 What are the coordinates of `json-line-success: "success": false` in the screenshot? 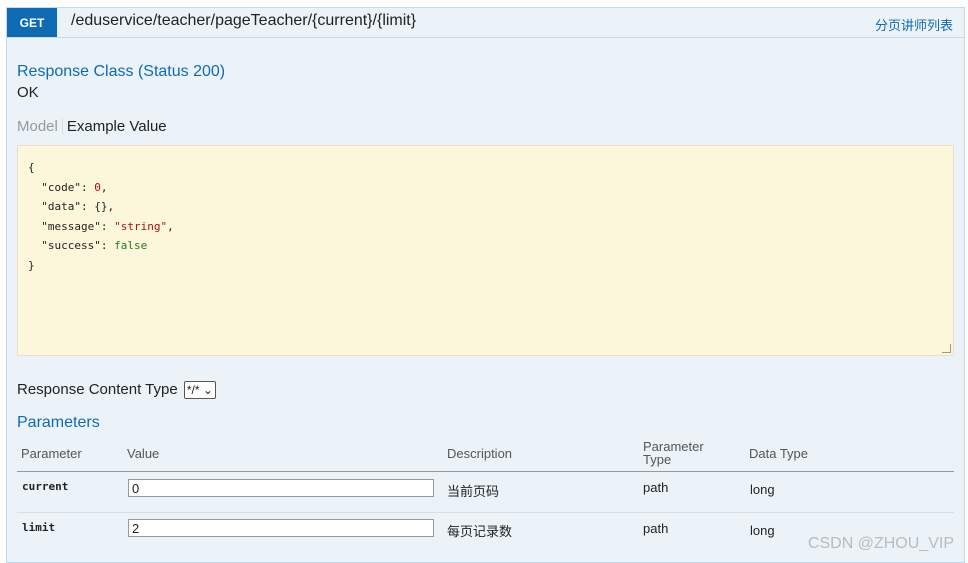 It's located at (94, 245).